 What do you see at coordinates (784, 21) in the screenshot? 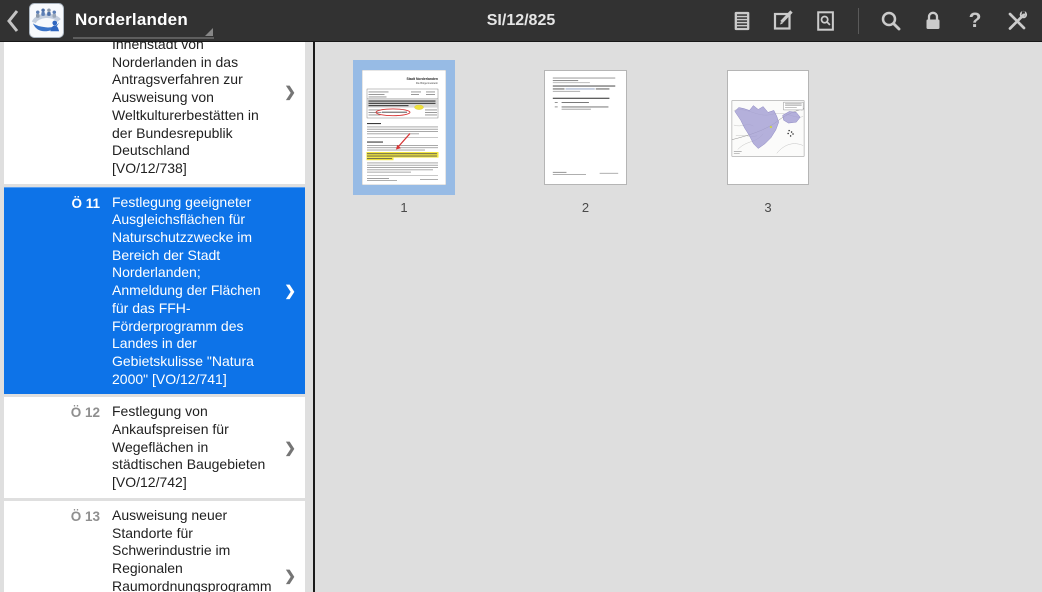
I see `annotate-document-icon` at bounding box center [784, 21].